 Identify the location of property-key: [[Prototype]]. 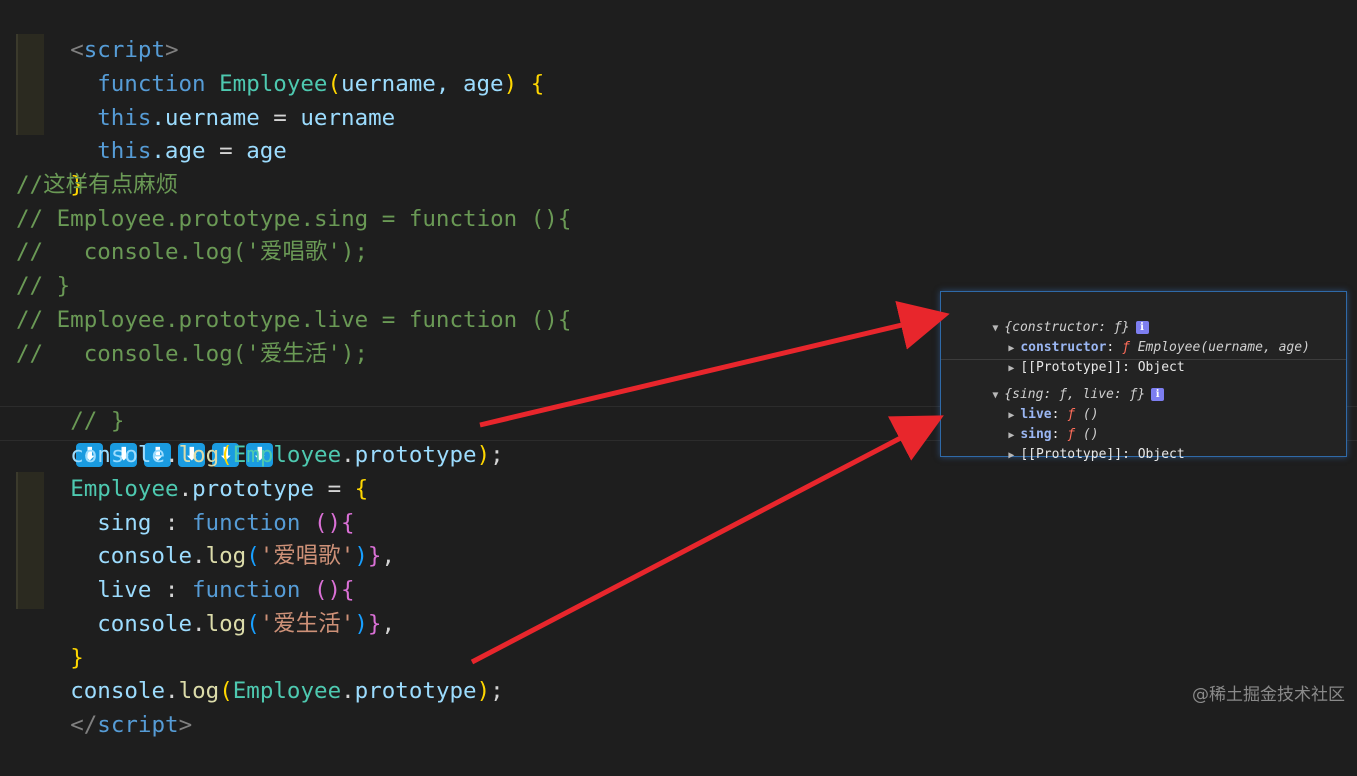
(1071, 454).